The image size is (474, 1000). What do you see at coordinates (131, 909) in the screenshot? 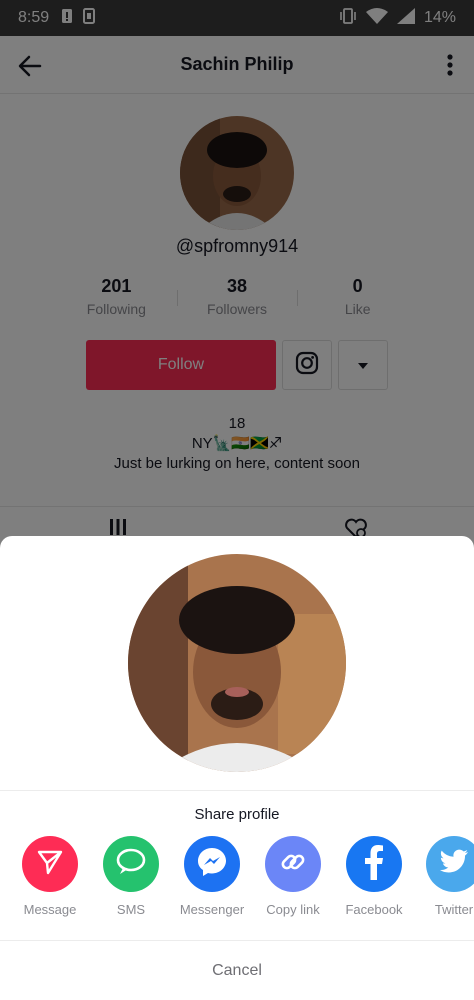
I see `share-option-label: SMS` at bounding box center [131, 909].